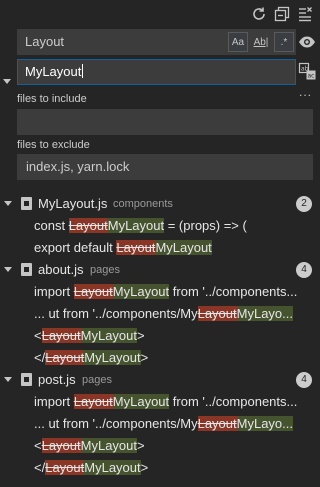  What do you see at coordinates (75, 247) in the screenshot?
I see `match-prefix: export default` at bounding box center [75, 247].